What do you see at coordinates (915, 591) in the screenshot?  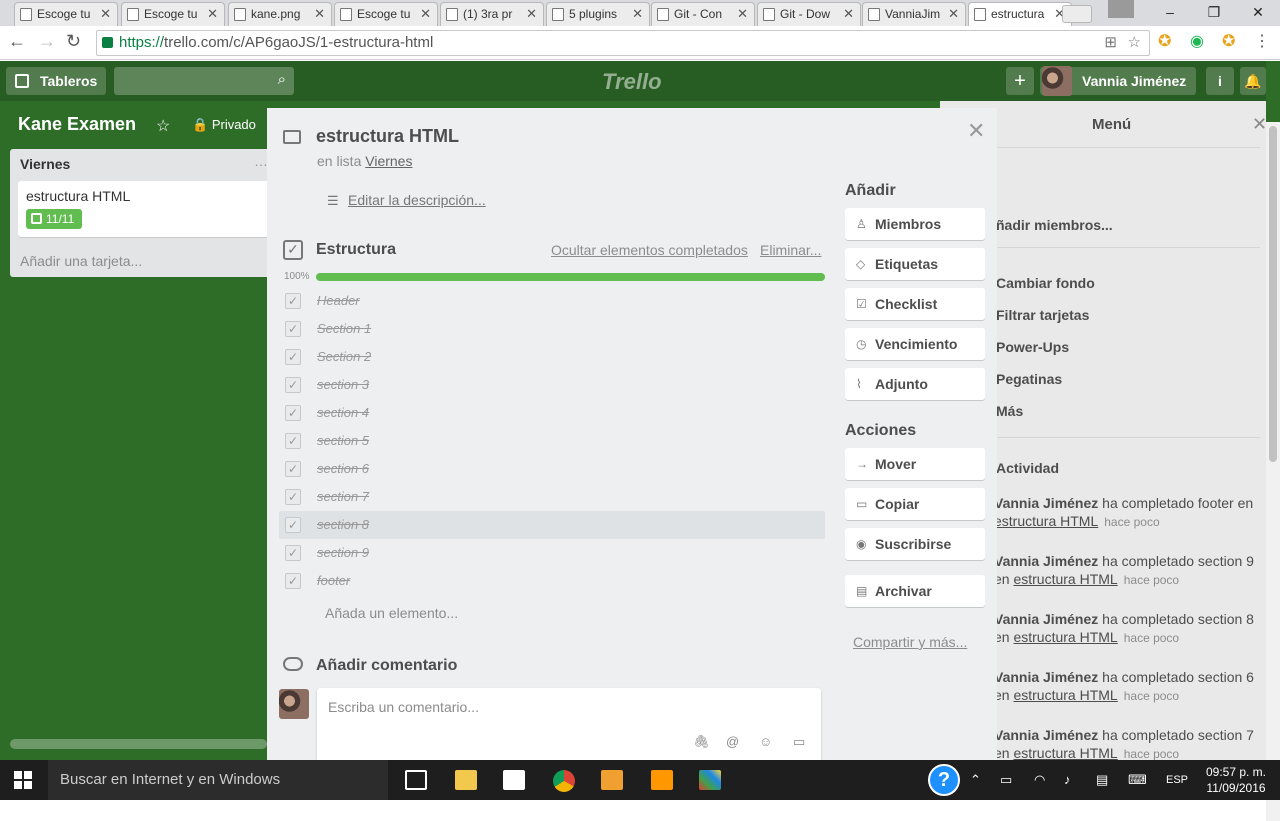 I see `archive-button: ▤ Archivar` at bounding box center [915, 591].